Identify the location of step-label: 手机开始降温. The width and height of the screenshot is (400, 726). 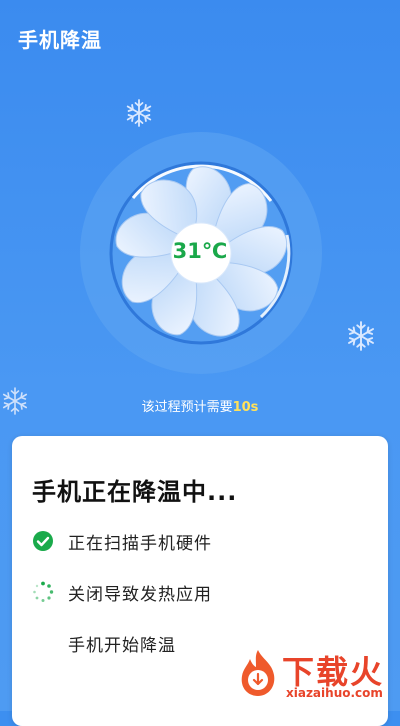
(122, 645).